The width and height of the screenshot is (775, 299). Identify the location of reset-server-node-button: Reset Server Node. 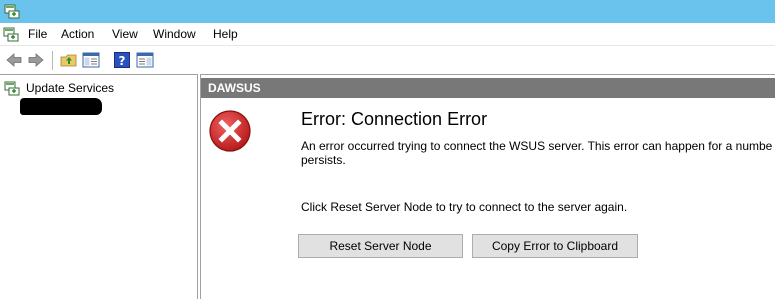
(380, 246).